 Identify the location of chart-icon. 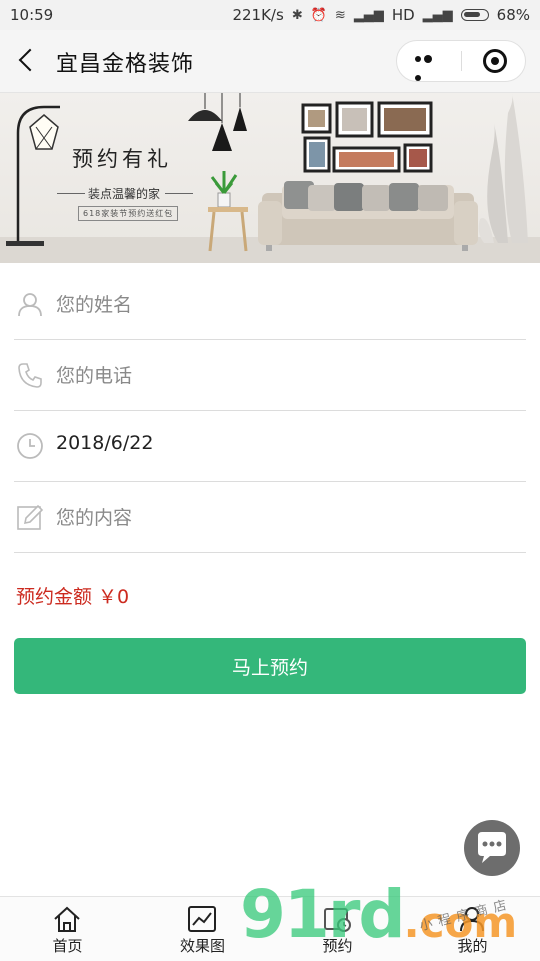
(202, 919).